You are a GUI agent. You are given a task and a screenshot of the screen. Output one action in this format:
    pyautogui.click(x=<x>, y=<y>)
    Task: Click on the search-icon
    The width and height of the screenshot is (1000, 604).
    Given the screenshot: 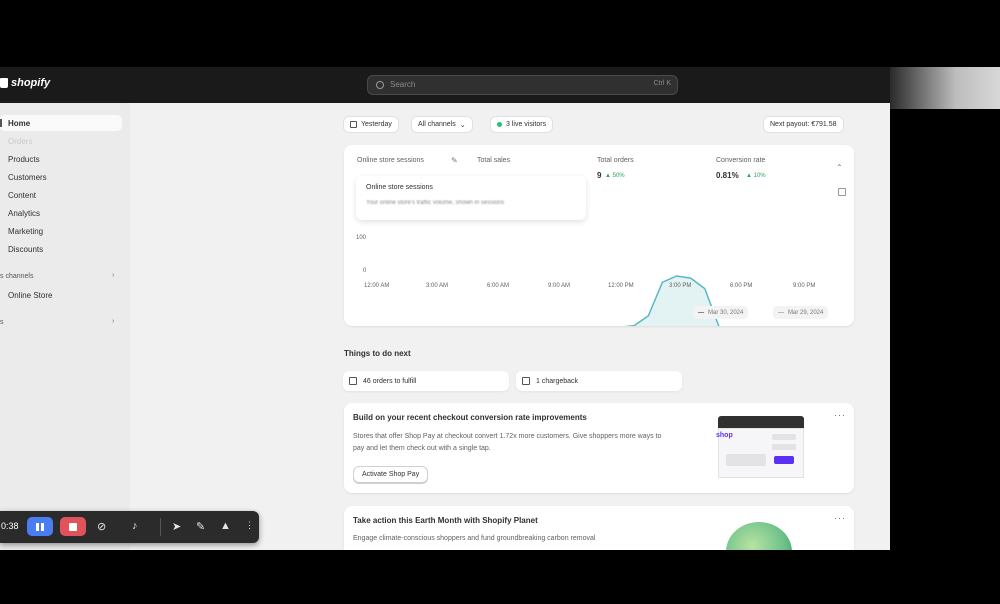 What is the action you would take?
    pyautogui.click(x=380, y=85)
    